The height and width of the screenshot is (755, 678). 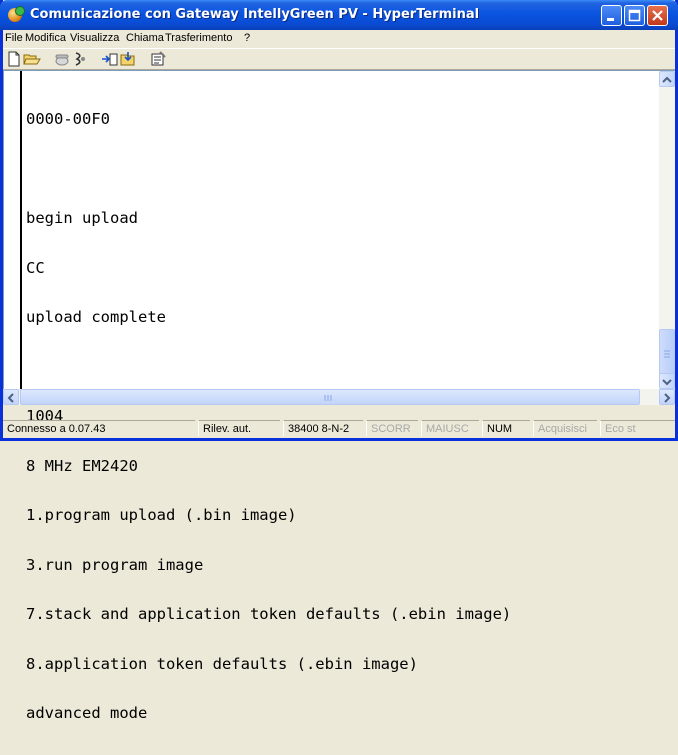 What do you see at coordinates (450, 428) in the screenshot?
I see `status-caps-lock: MAIUSC` at bounding box center [450, 428].